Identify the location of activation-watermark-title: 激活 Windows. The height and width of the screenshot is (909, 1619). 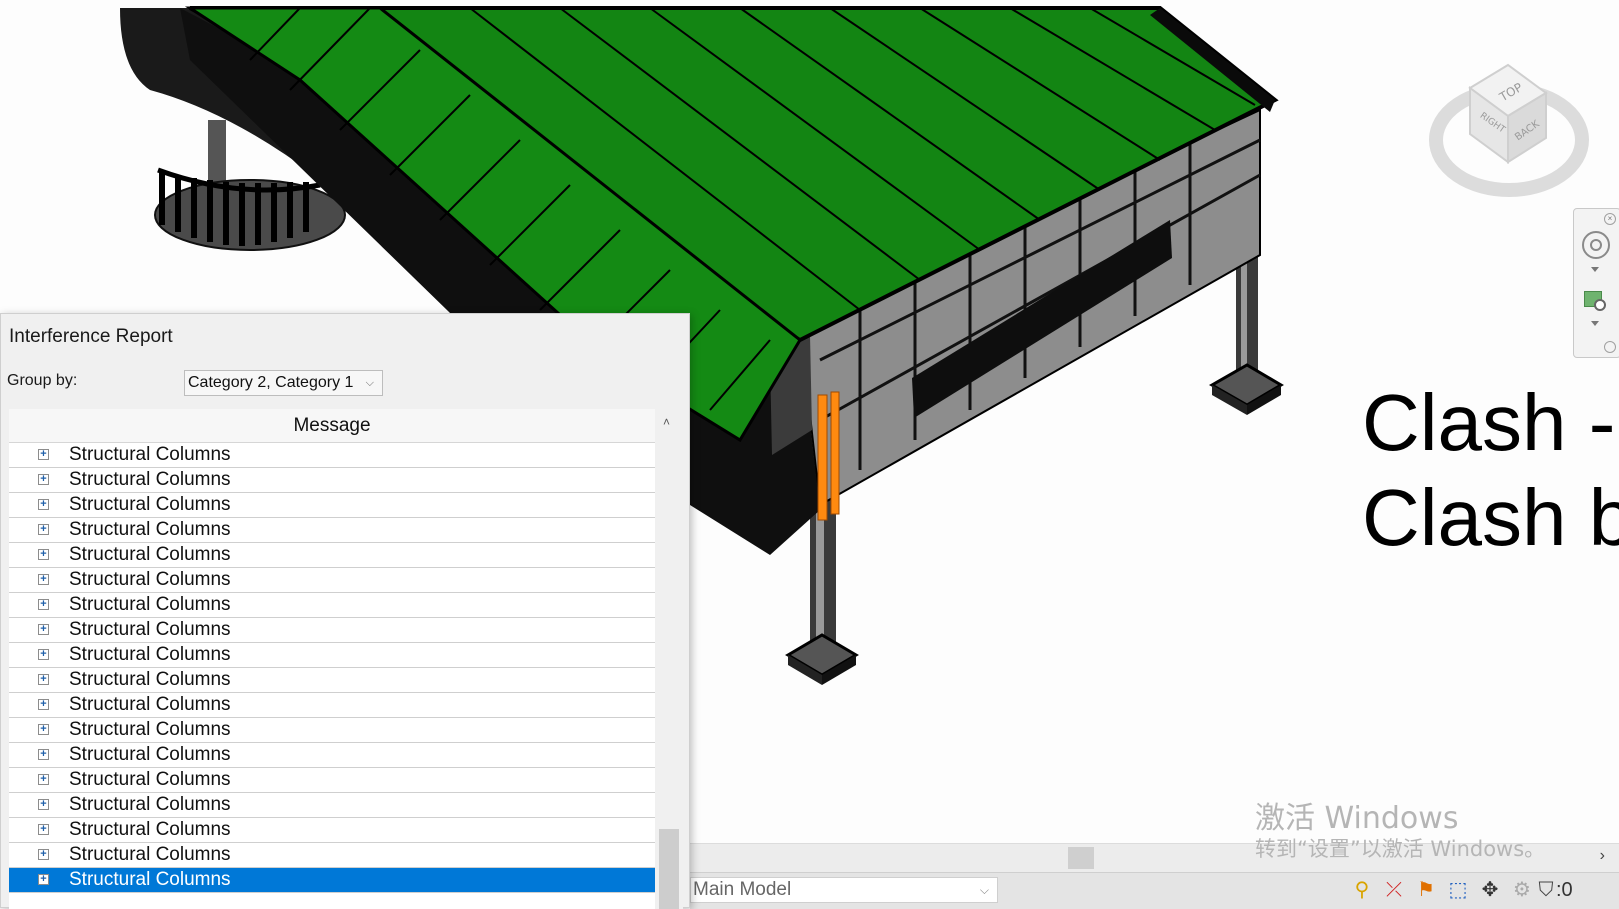
(1357, 818).